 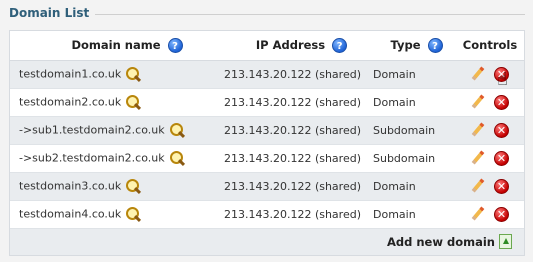 I want to click on domain-cell: testdomain1.co.uk, so click(x=105, y=74).